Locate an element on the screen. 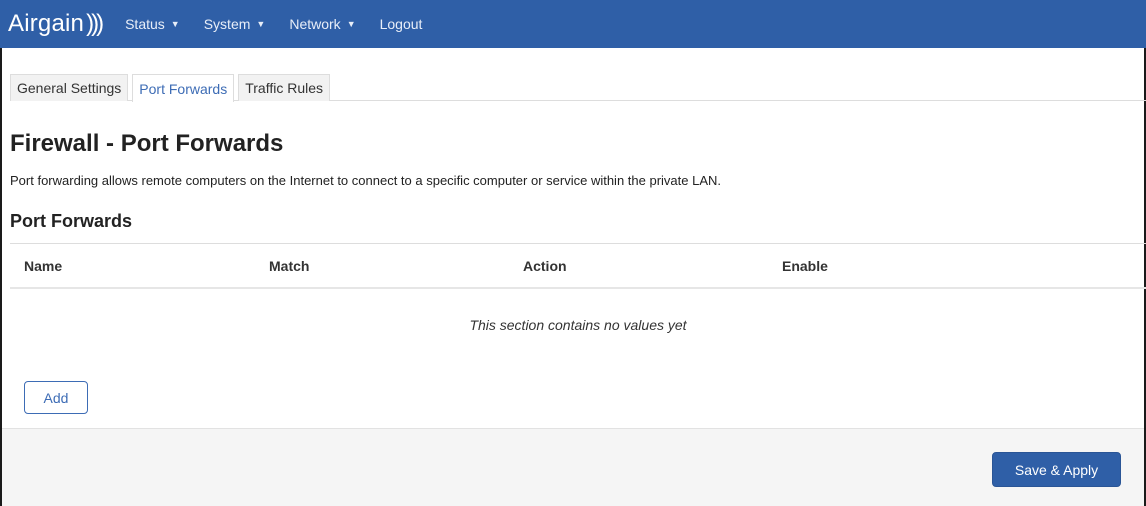 The width and height of the screenshot is (1146, 506). empty-table-row: This section contains no values yet is located at coordinates (578, 325).